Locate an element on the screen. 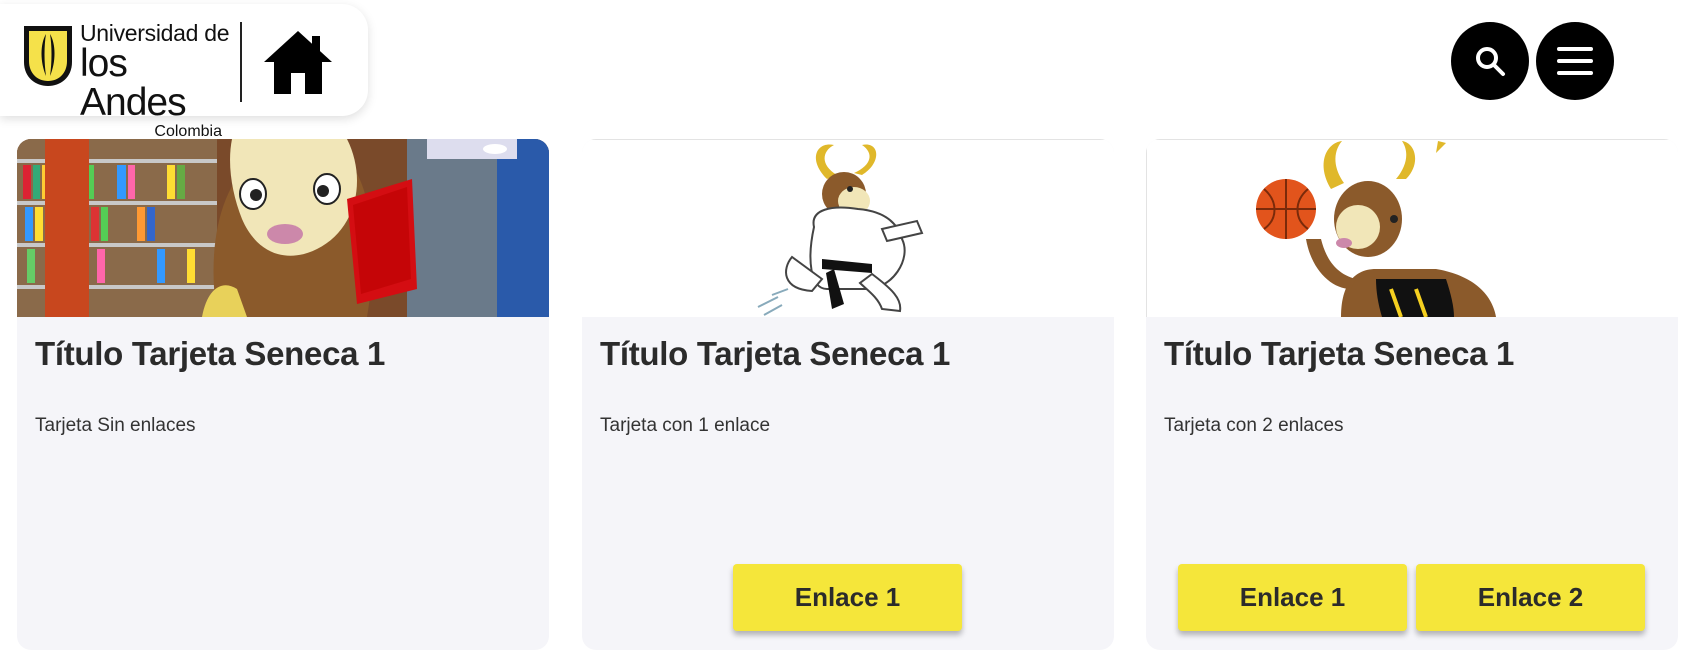 This screenshot has height=654, width=1690. search-button is located at coordinates (1490, 61).